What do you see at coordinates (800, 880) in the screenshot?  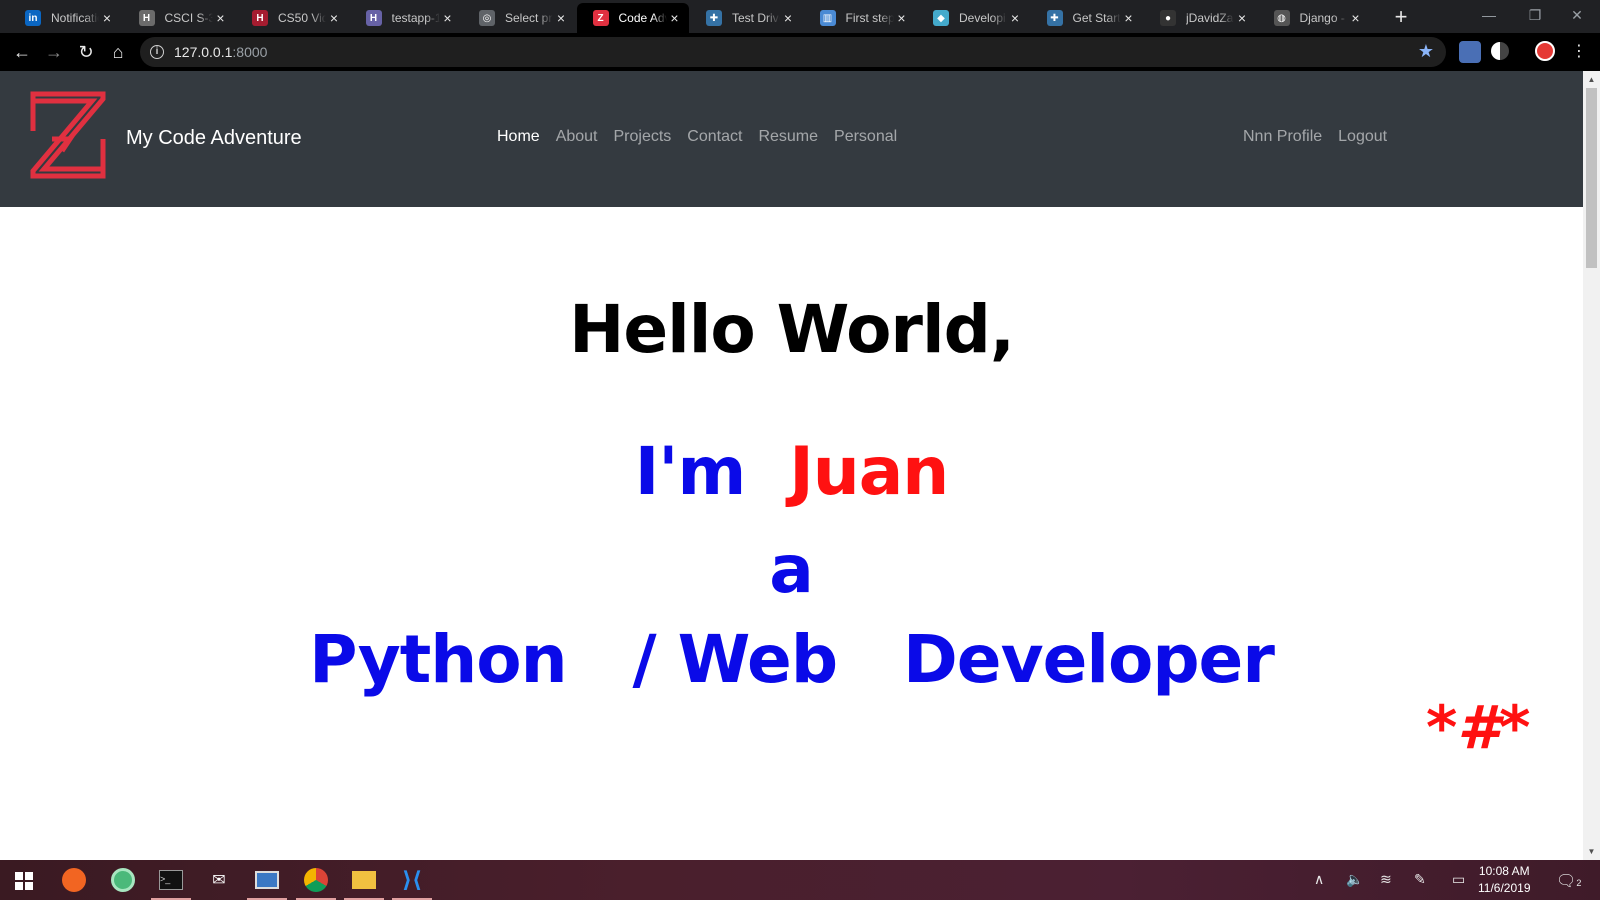 I see `windows-taskbar: >_ ✉ ⟩⟨ ∧ 🔈 ≋ ✎ ▭ 10:08 AM 11/6/2019 🗨2` at bounding box center [800, 880].